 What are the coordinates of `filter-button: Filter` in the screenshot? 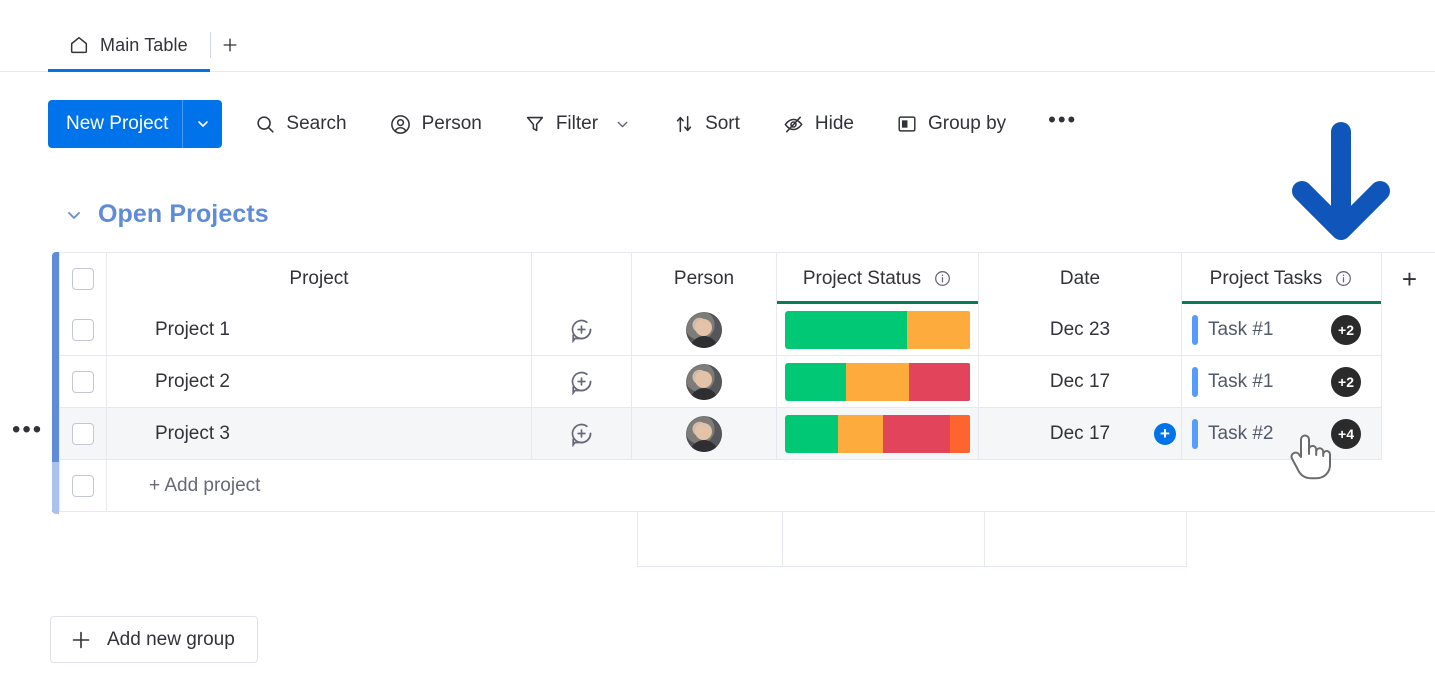 It's located at (577, 124).